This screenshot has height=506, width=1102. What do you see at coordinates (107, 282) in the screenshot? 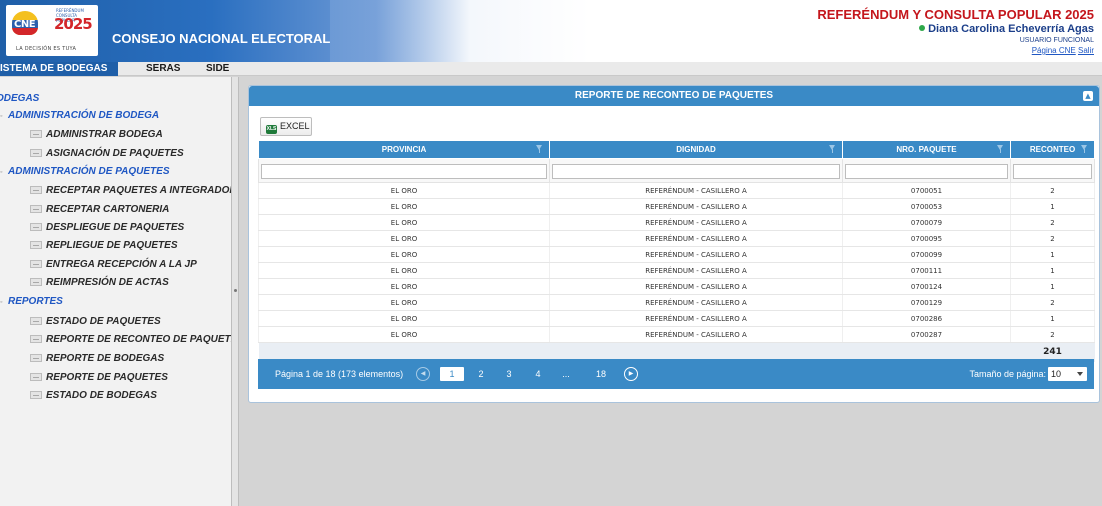
I see `sidebar-item-label: REIMPRESIÓN DE ACTAS` at bounding box center [107, 282].